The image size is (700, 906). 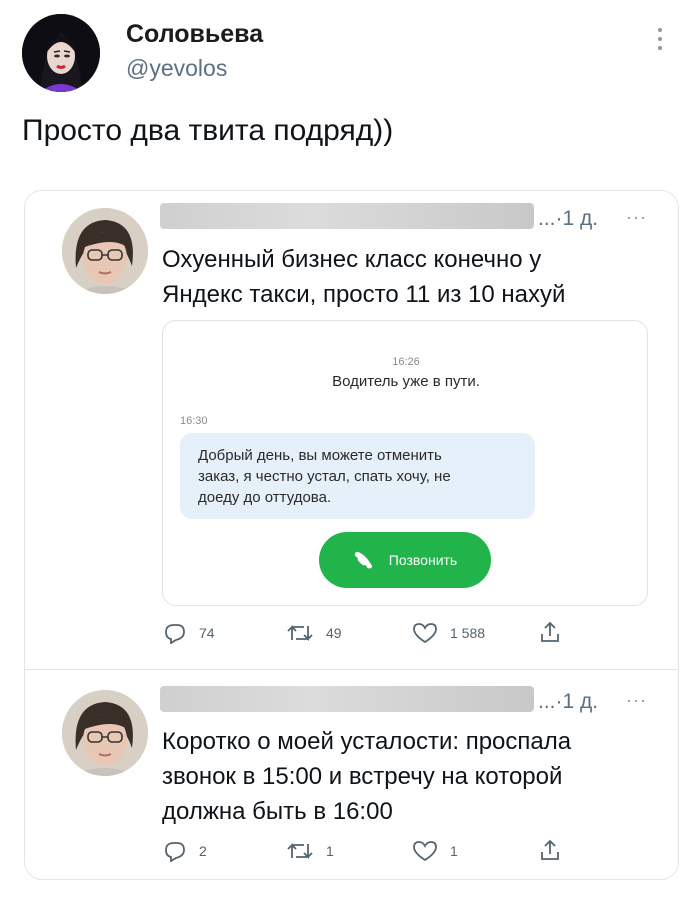 I want to click on quoted-text-line: звонок в 15:00 и встречу на которой, so click(x=362, y=776).